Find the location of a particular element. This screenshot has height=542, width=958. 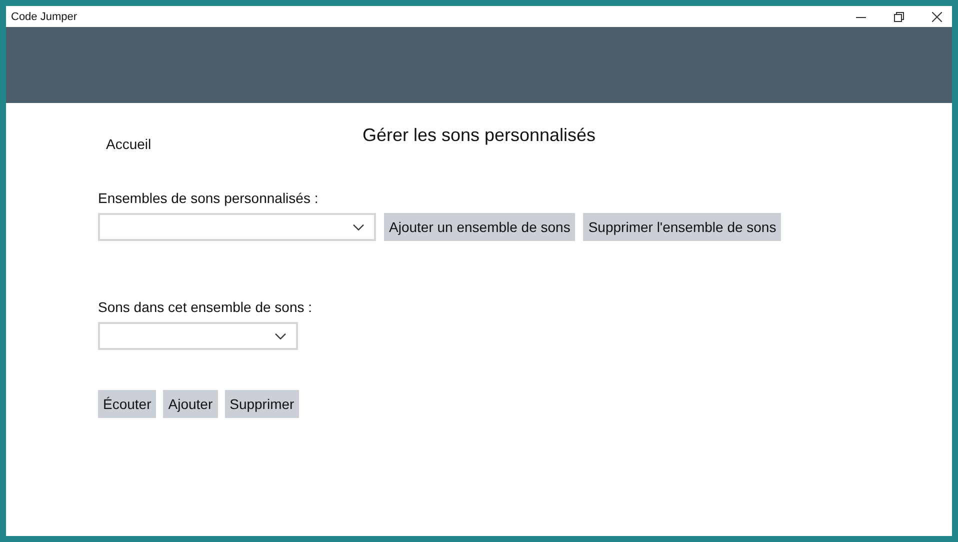

close-icon is located at coordinates (937, 17).